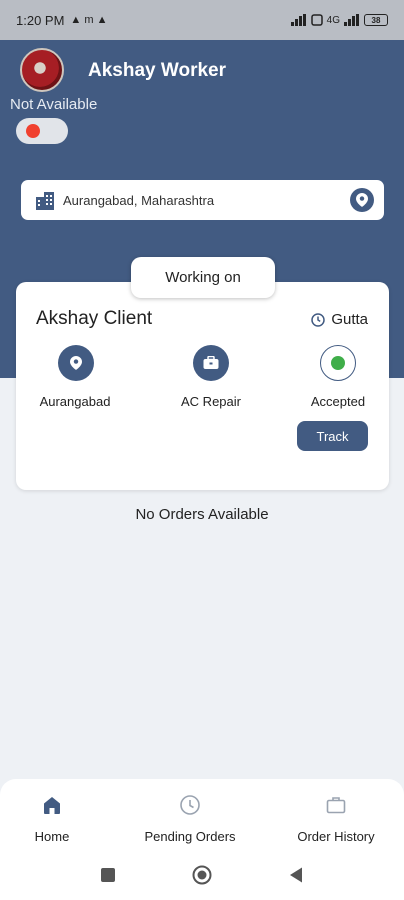 This screenshot has width=404, height=900. I want to click on nav-pending-label: Pending Orders, so click(190, 836).